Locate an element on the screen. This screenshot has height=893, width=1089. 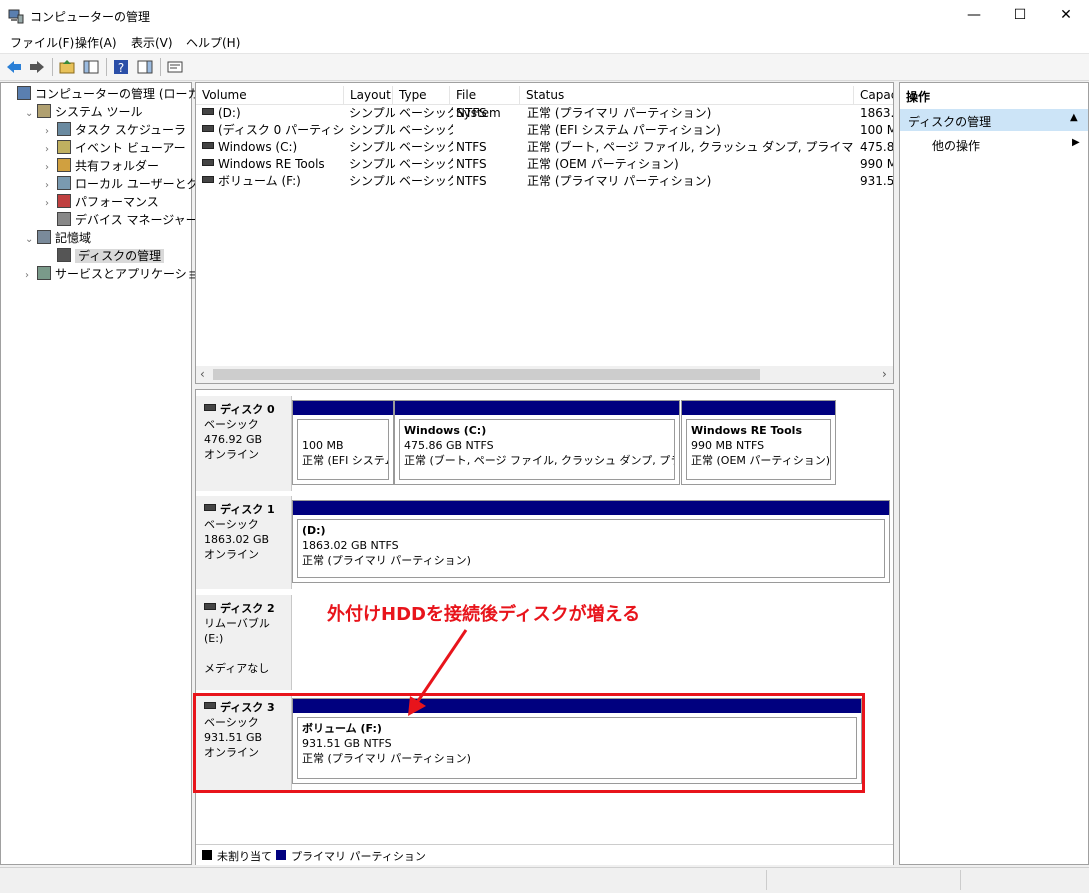
tree-item: › 共有フォルダー is located at coordinates (102, 166).